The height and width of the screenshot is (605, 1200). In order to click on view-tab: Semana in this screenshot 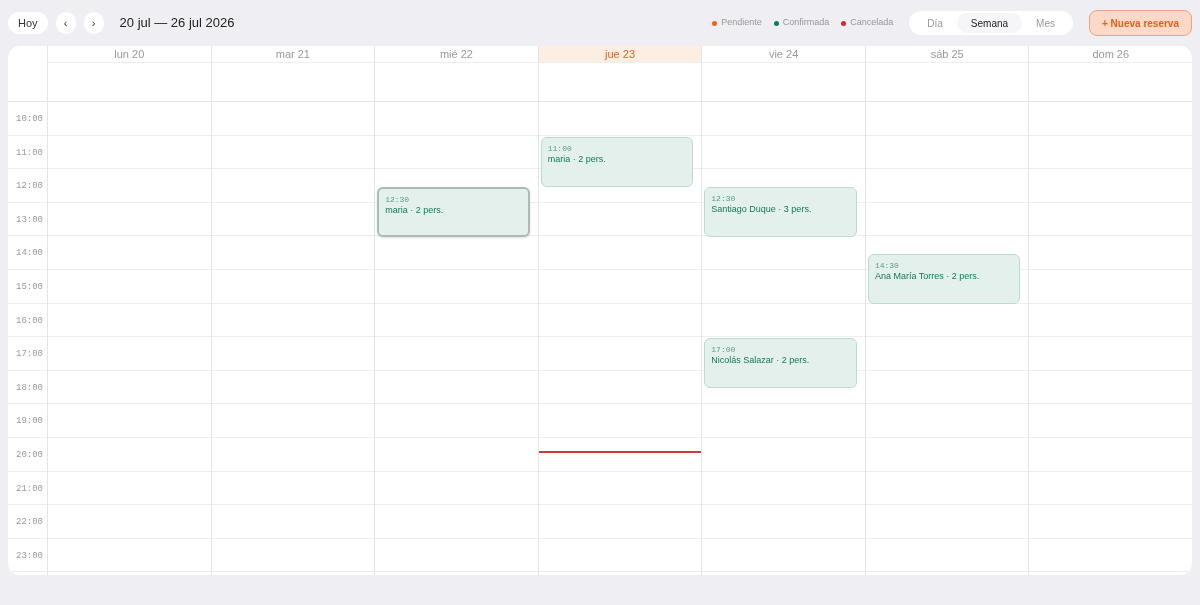, I will do `click(989, 23)`.